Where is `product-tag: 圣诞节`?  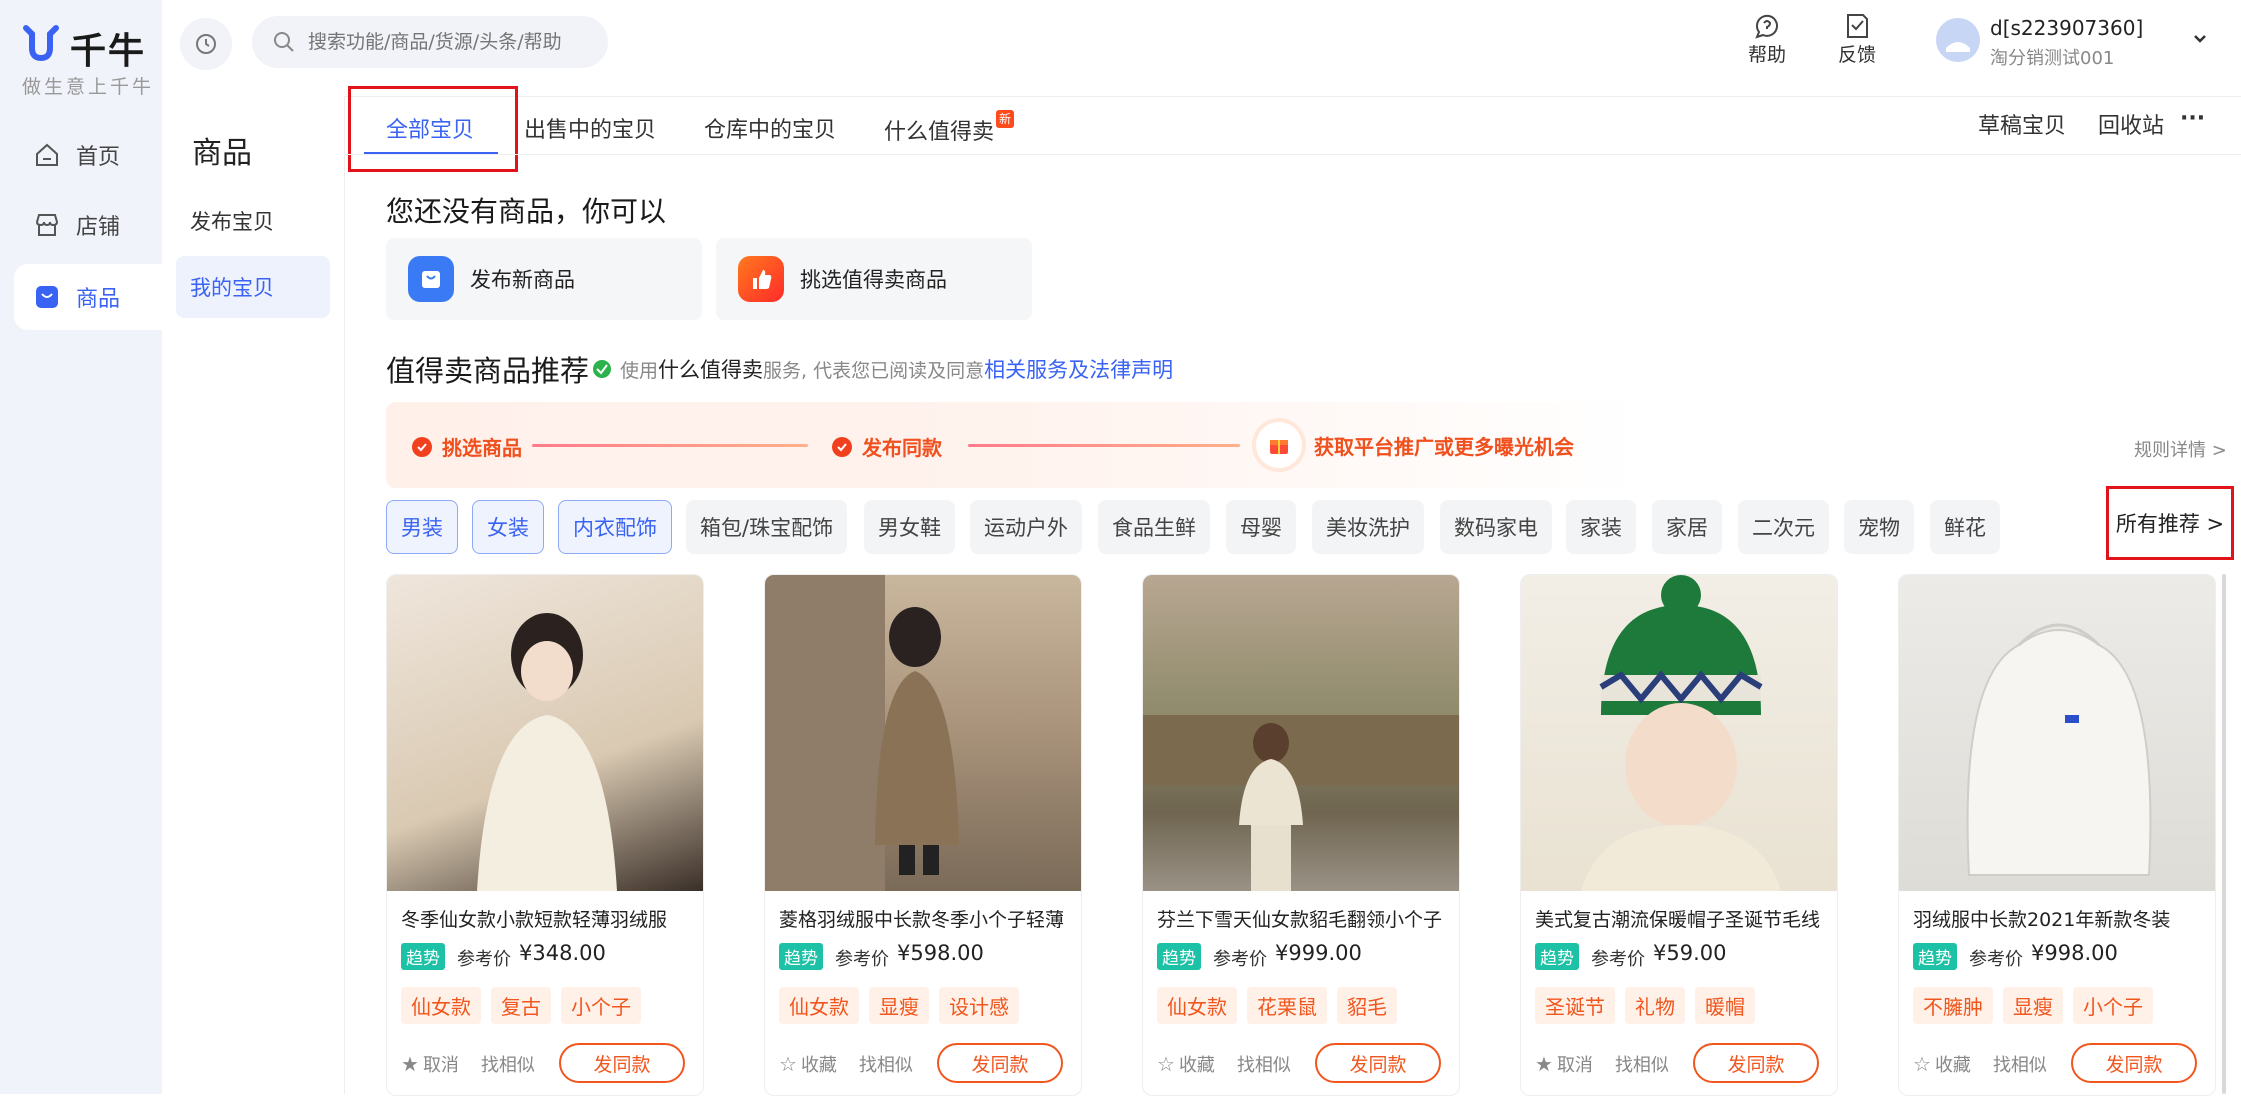
product-tag: 圣诞节 is located at coordinates (1575, 1005).